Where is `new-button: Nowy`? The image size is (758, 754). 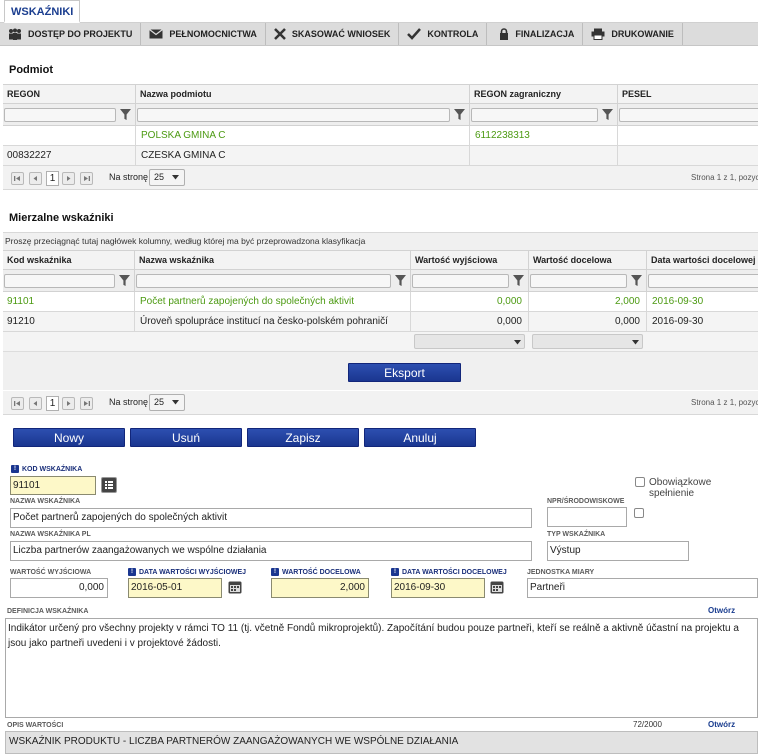 new-button: Nowy is located at coordinates (69, 437).